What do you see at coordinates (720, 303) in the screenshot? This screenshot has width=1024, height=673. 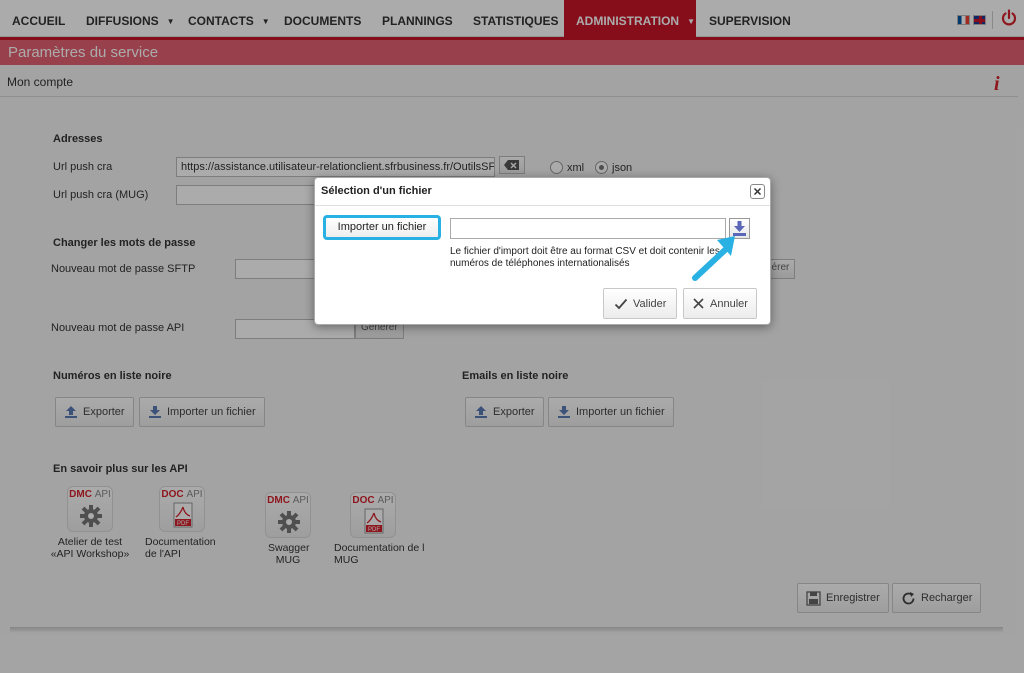 I see `cancel-button: Annuler` at bounding box center [720, 303].